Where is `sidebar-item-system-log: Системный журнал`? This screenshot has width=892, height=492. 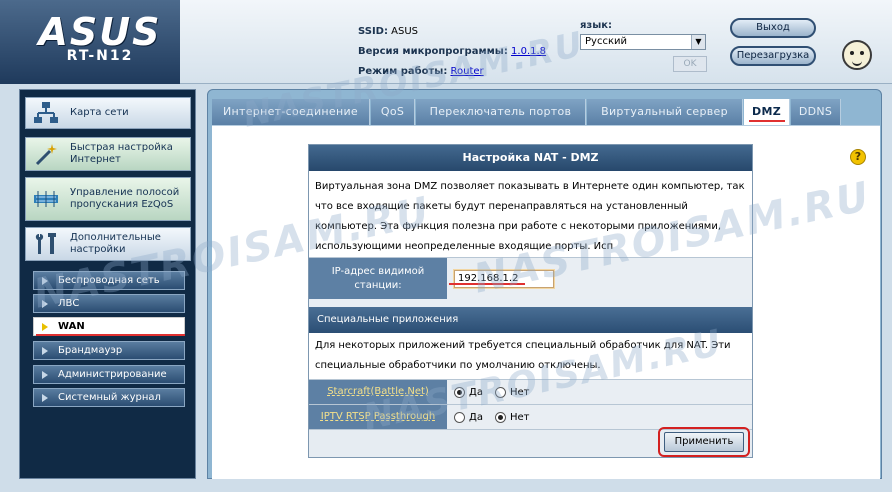 sidebar-item-system-log: Системный журнал is located at coordinates (109, 397).